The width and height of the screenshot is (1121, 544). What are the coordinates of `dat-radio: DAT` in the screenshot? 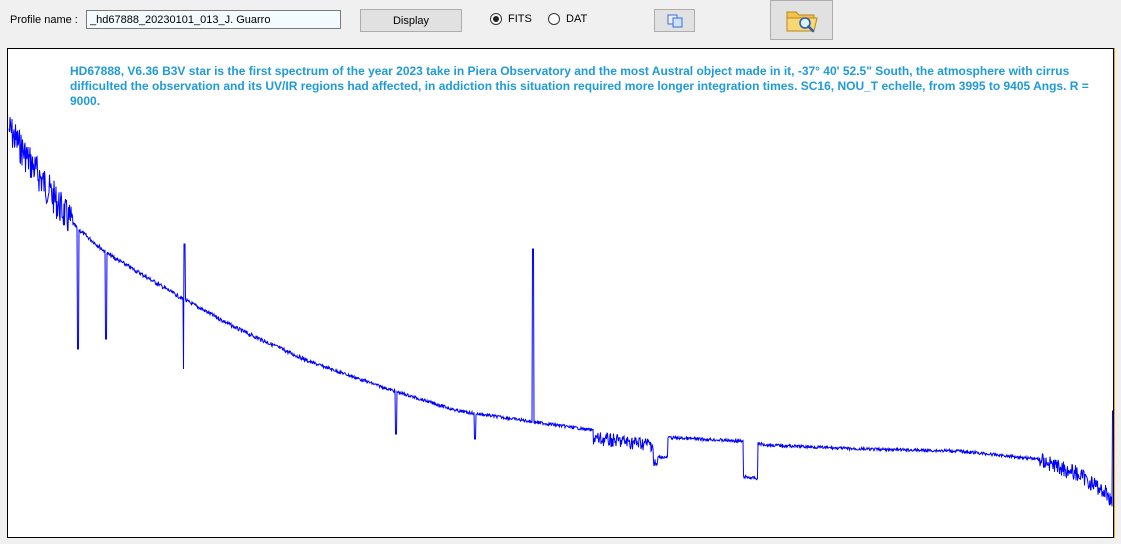 It's located at (567, 19).